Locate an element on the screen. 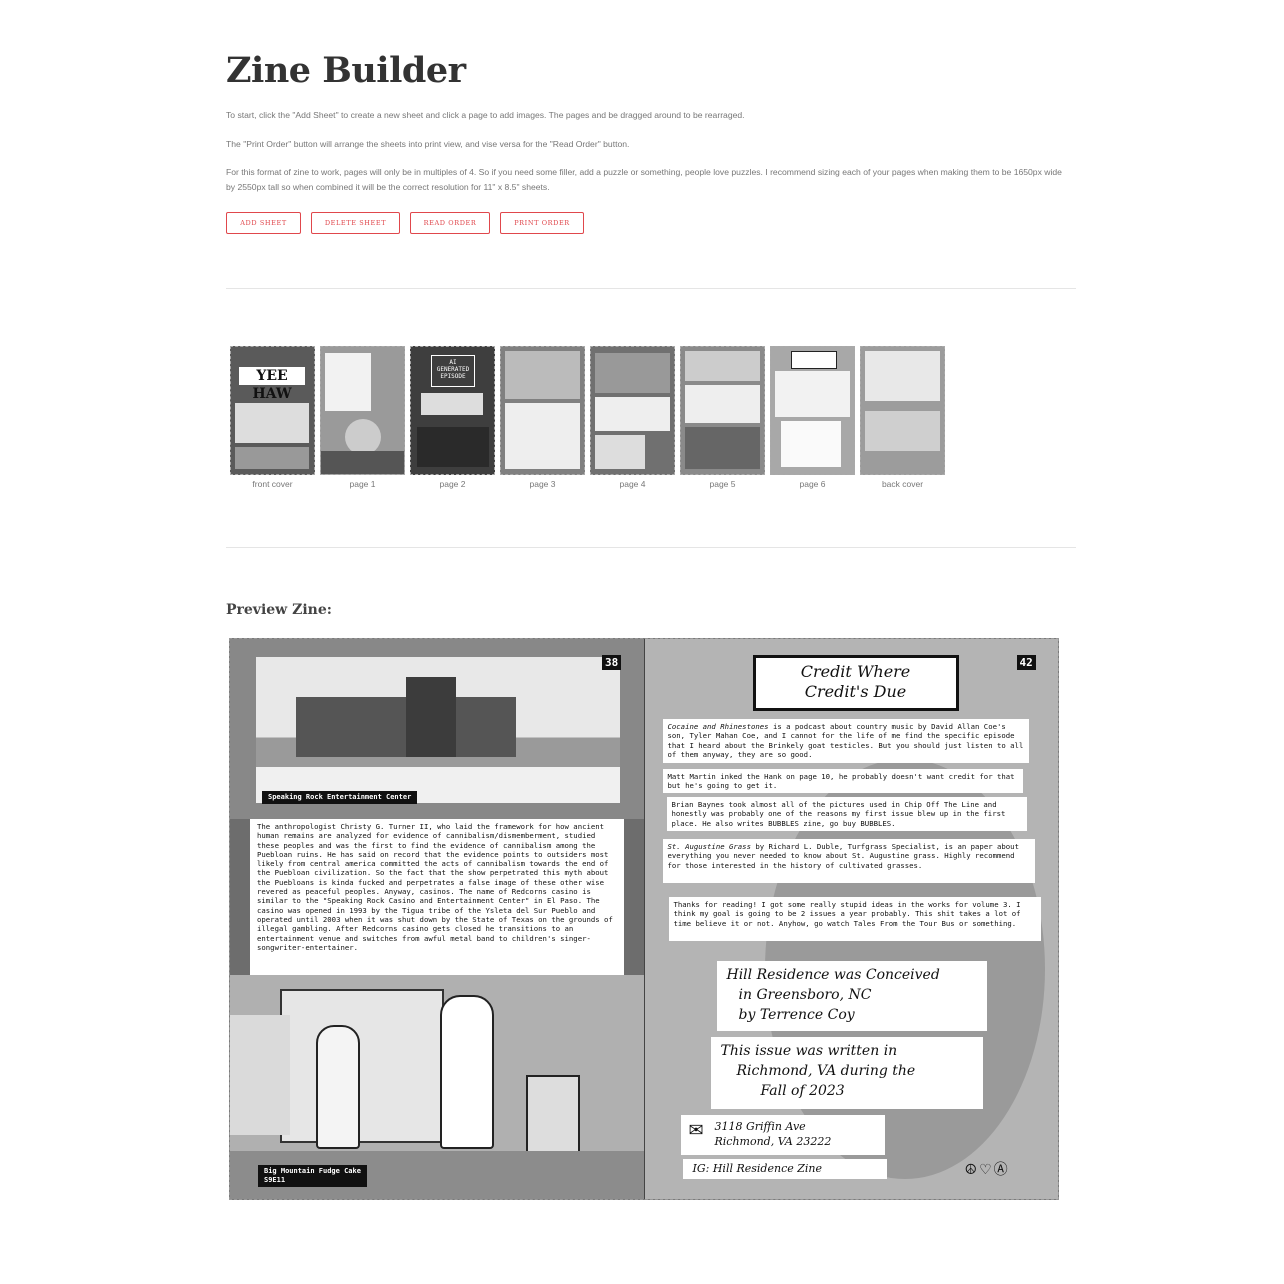  read-order-button: Read Order is located at coordinates (450, 223).